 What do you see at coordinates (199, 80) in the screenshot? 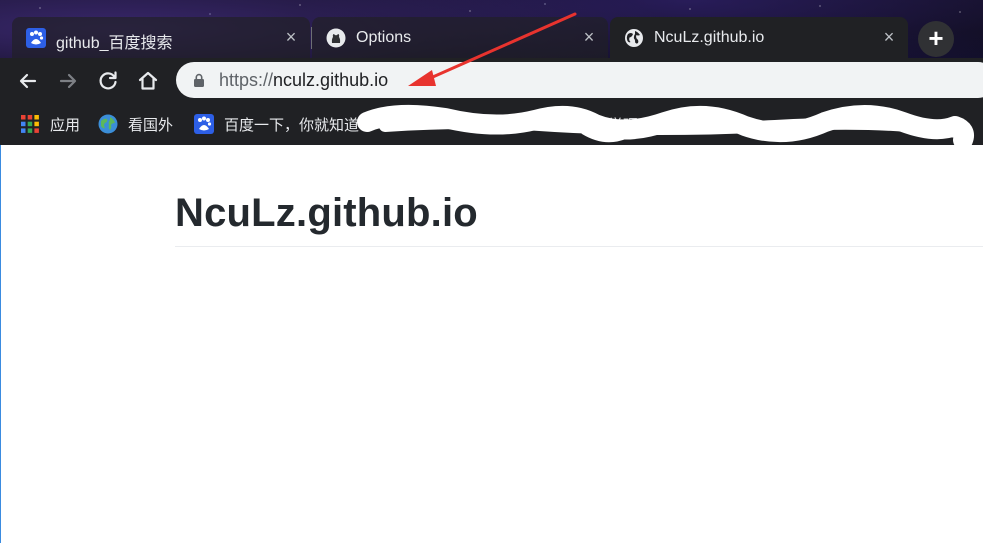
I see `lock-icon` at bounding box center [199, 80].